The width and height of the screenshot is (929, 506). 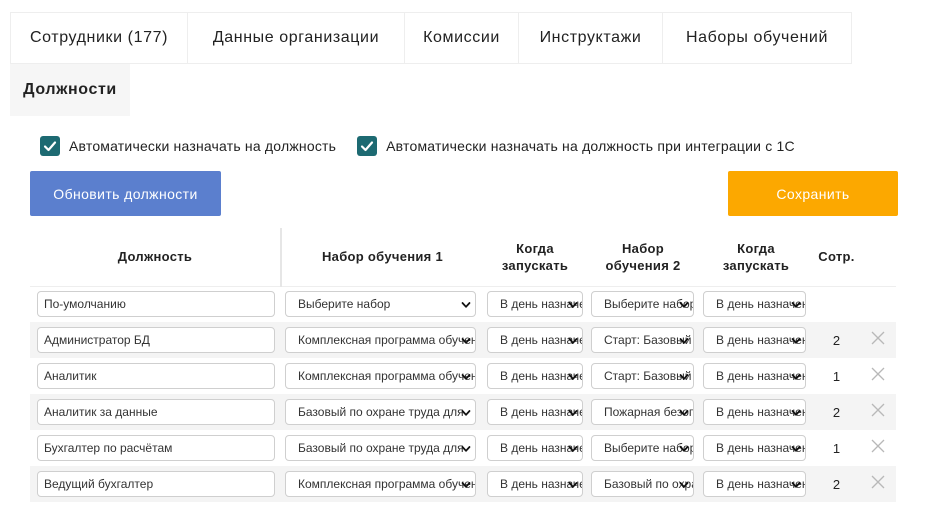 I want to click on employee-count: 1, so click(x=836, y=376).